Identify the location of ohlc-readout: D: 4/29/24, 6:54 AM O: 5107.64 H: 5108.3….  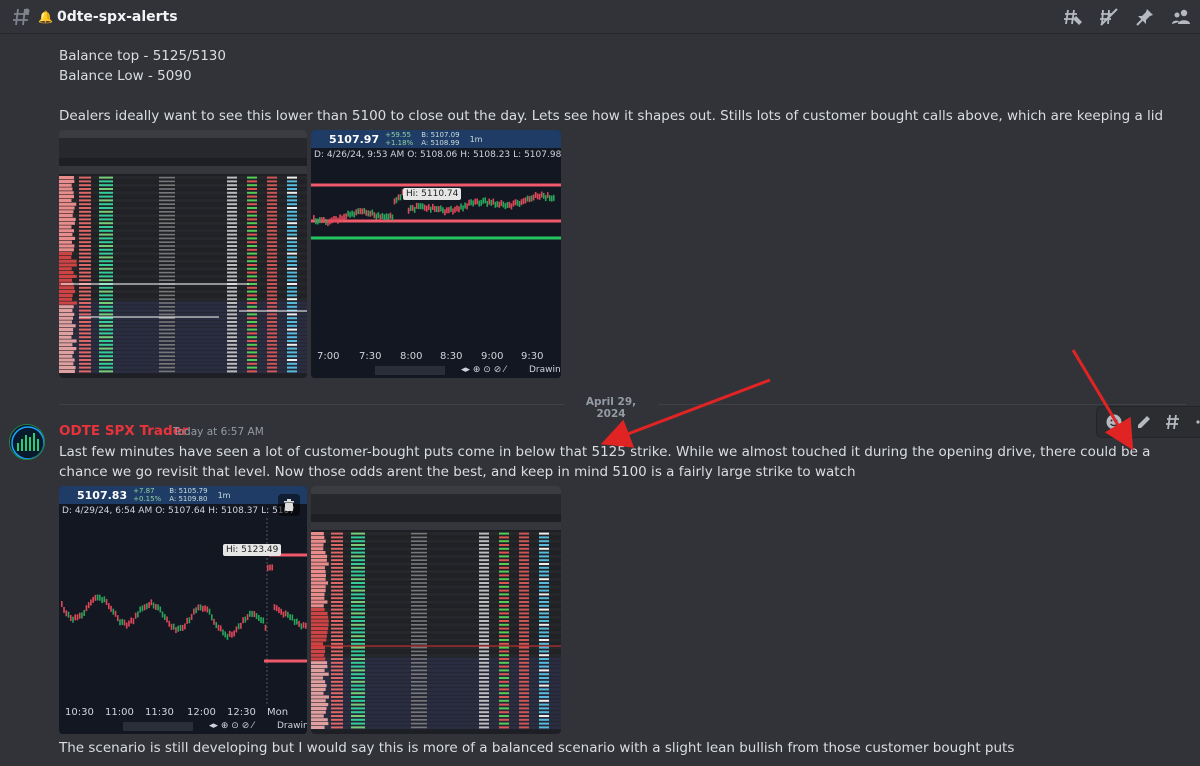
(183, 511).